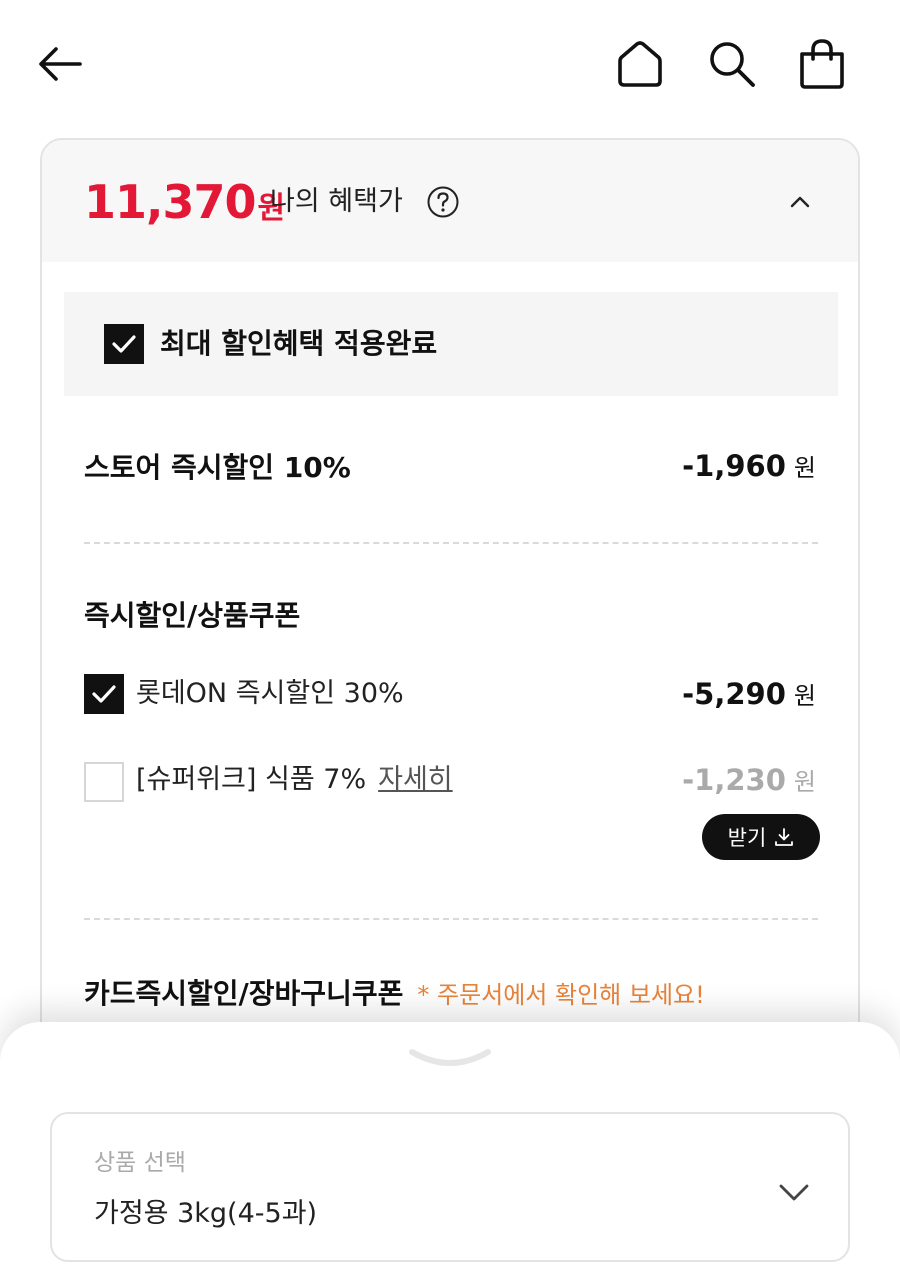 The height and width of the screenshot is (1271, 900). Describe the element at coordinates (415, 779) in the screenshot. I see `details-link: 자세히` at that location.